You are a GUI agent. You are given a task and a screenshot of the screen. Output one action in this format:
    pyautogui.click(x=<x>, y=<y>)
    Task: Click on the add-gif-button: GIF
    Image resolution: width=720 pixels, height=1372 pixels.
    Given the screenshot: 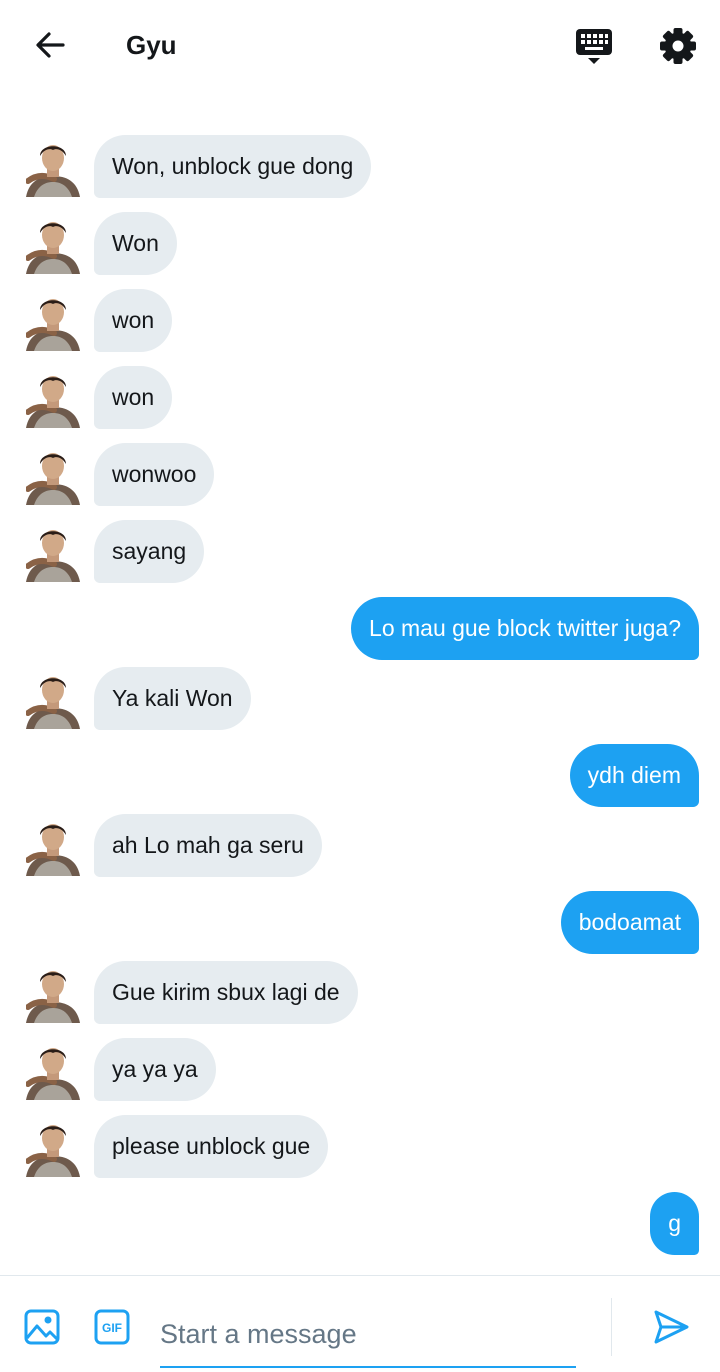 What is the action you would take?
    pyautogui.click(x=112, y=1327)
    